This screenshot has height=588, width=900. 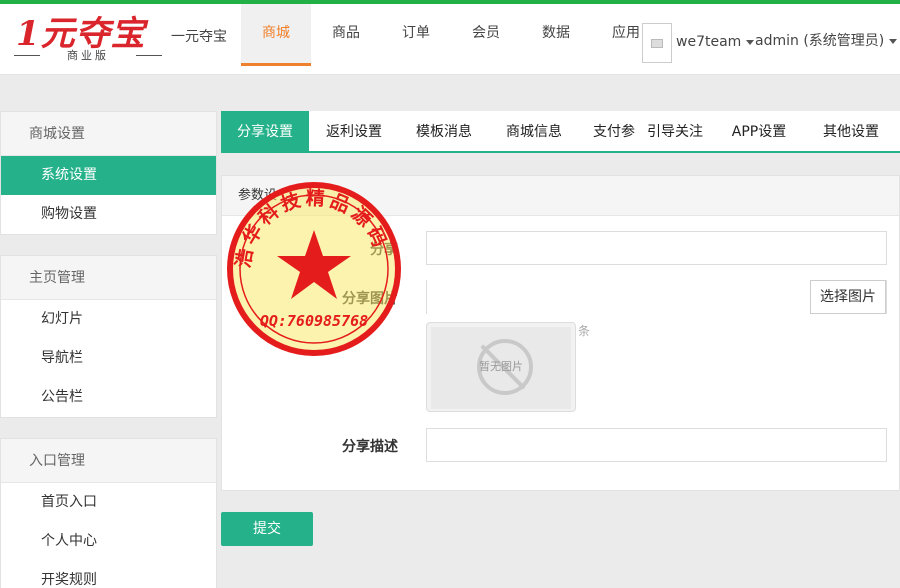 I want to click on sidebar-group-title: 商城设置, so click(x=108, y=134).